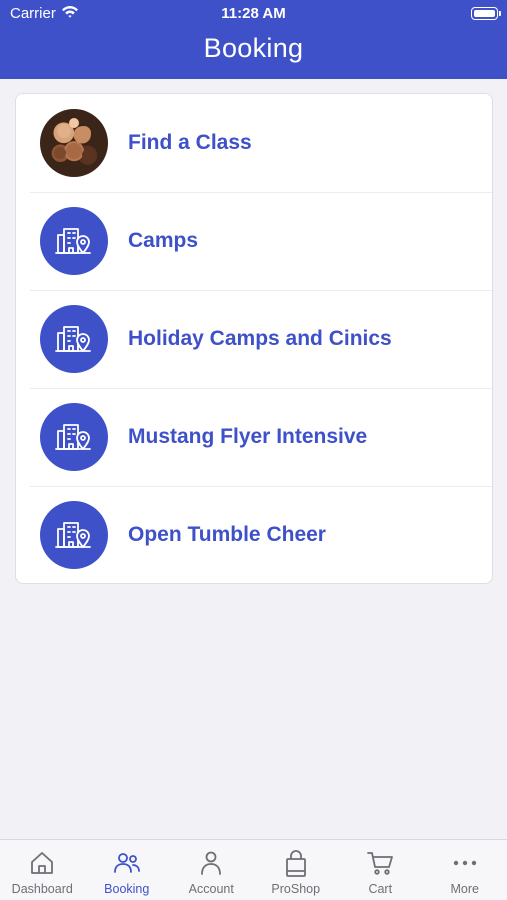  I want to click on people-icon, so click(126, 863).